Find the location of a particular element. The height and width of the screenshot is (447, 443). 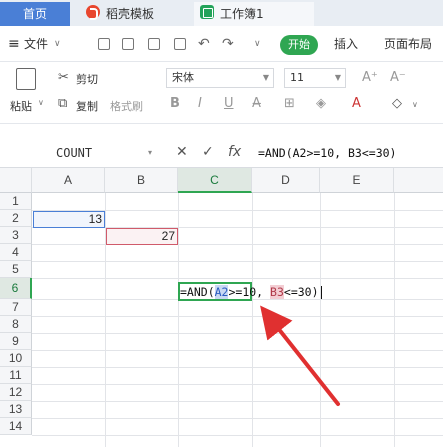

row-header-14: 14 is located at coordinates (16, 426).